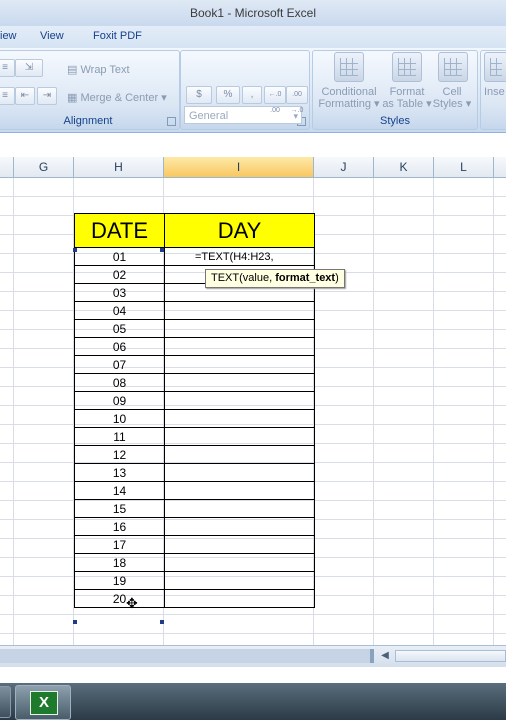 This screenshot has height=720, width=506. Describe the element at coordinates (47, 96) in the screenshot. I see `increase-indent-icon: ⇥` at that location.